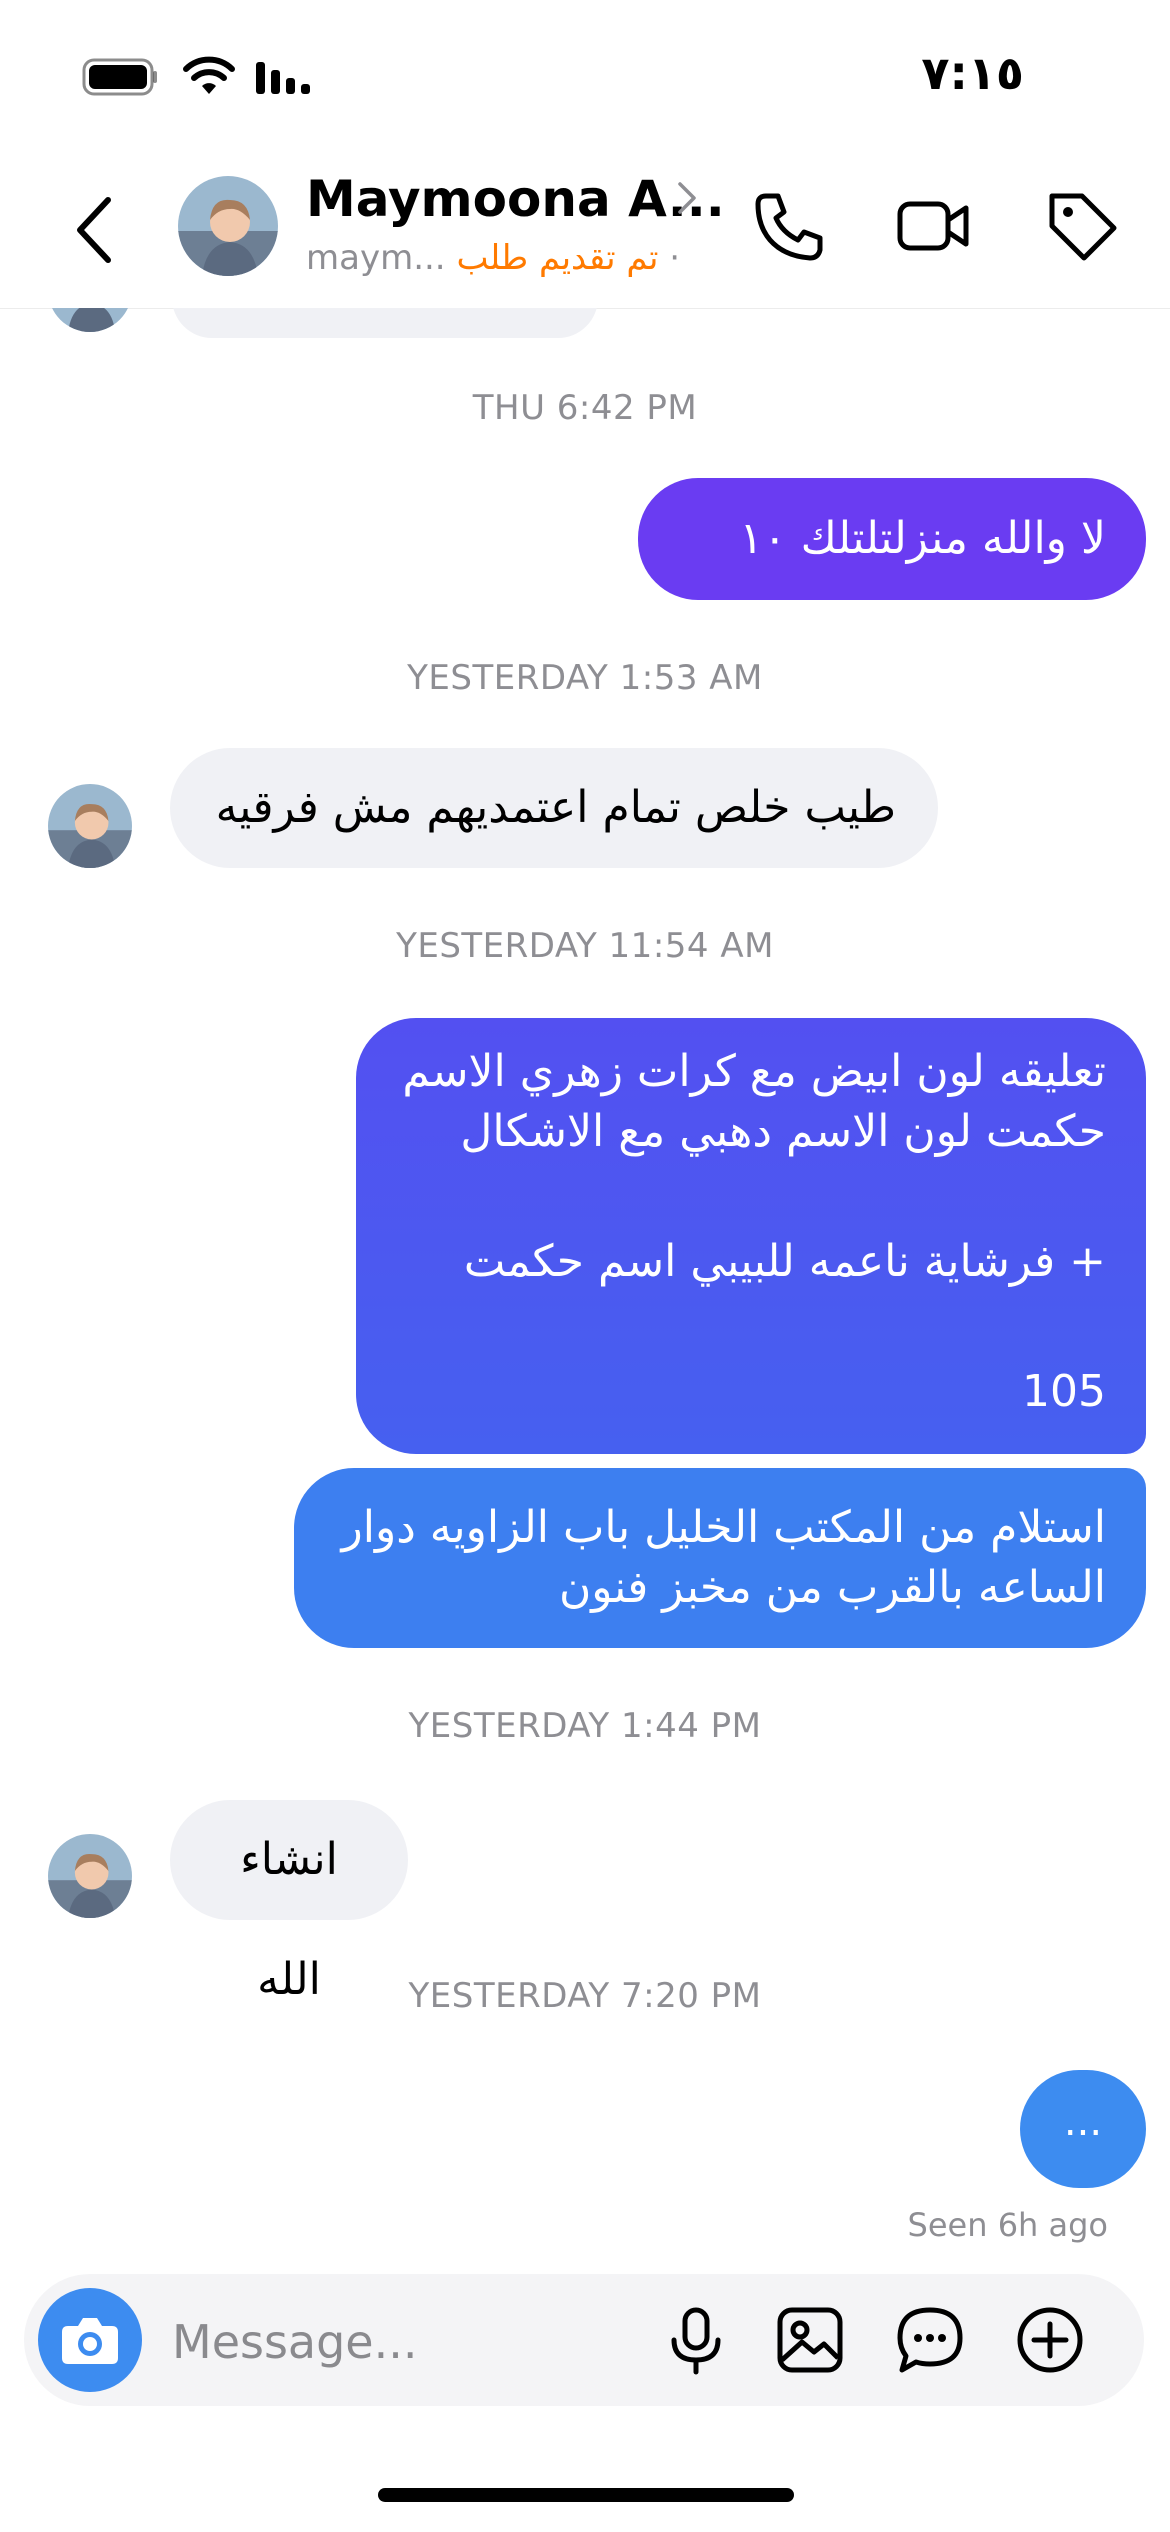 The image size is (1170, 2532). Describe the element at coordinates (930, 2340) in the screenshot. I see `chat-bubble-icon` at that location.